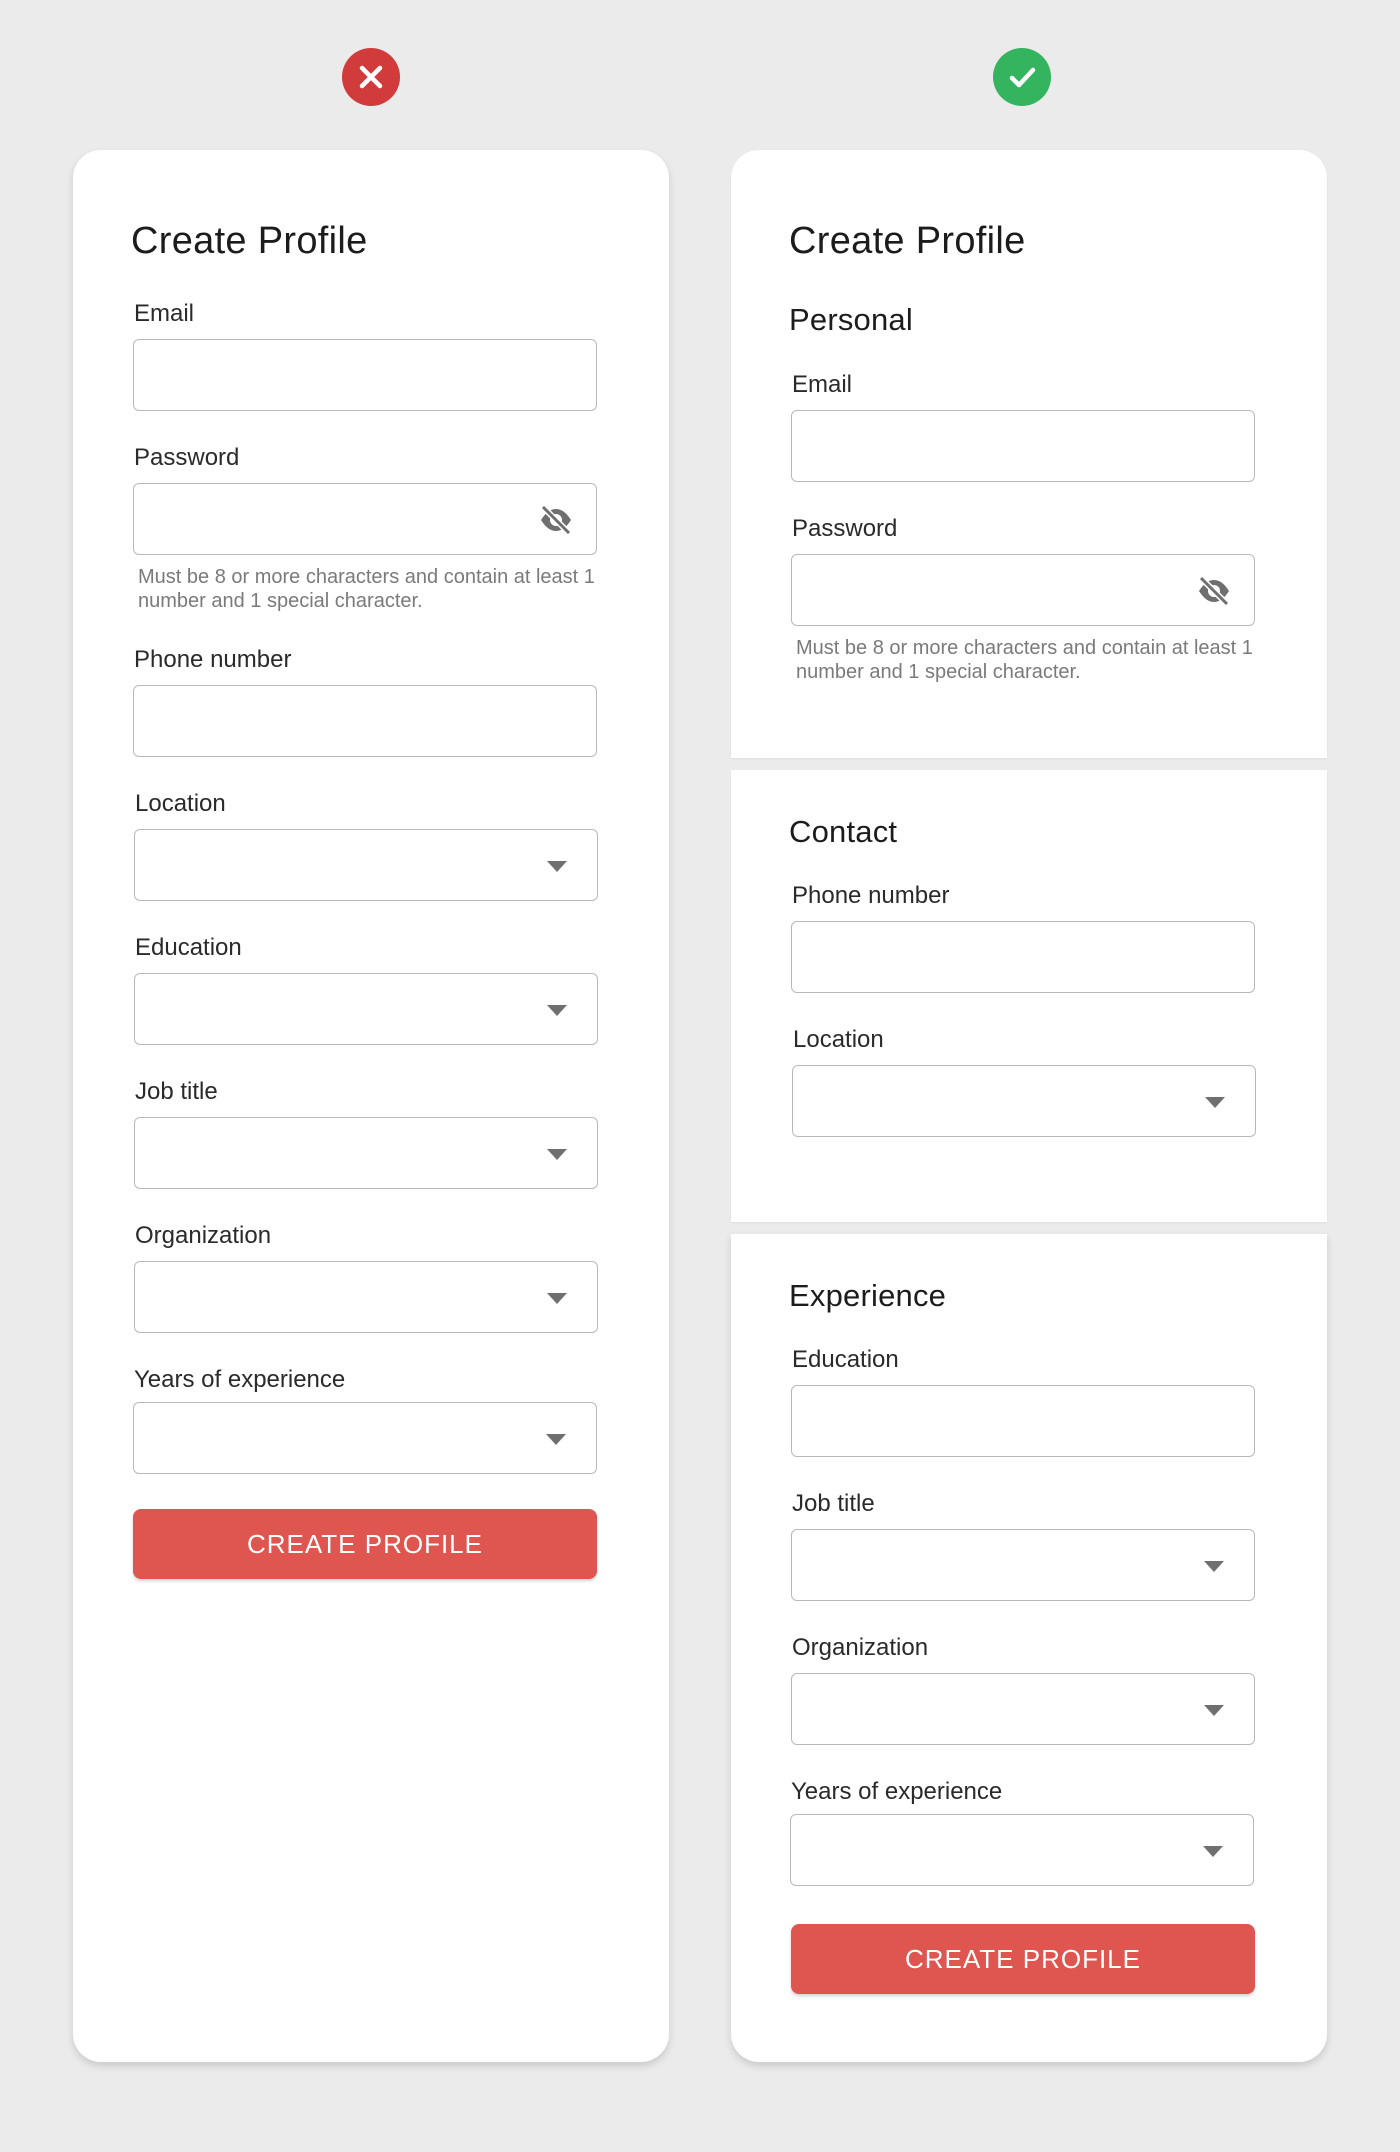 The height and width of the screenshot is (2152, 1400). I want to click on x-icon, so click(371, 77).